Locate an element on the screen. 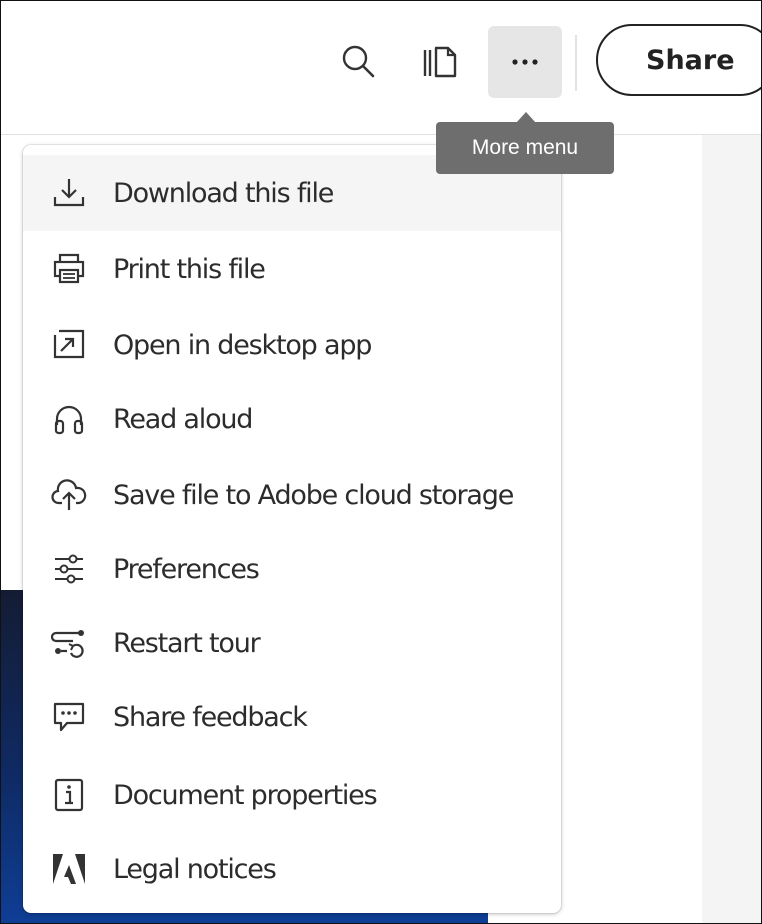  printer-icon is located at coordinates (69, 269).